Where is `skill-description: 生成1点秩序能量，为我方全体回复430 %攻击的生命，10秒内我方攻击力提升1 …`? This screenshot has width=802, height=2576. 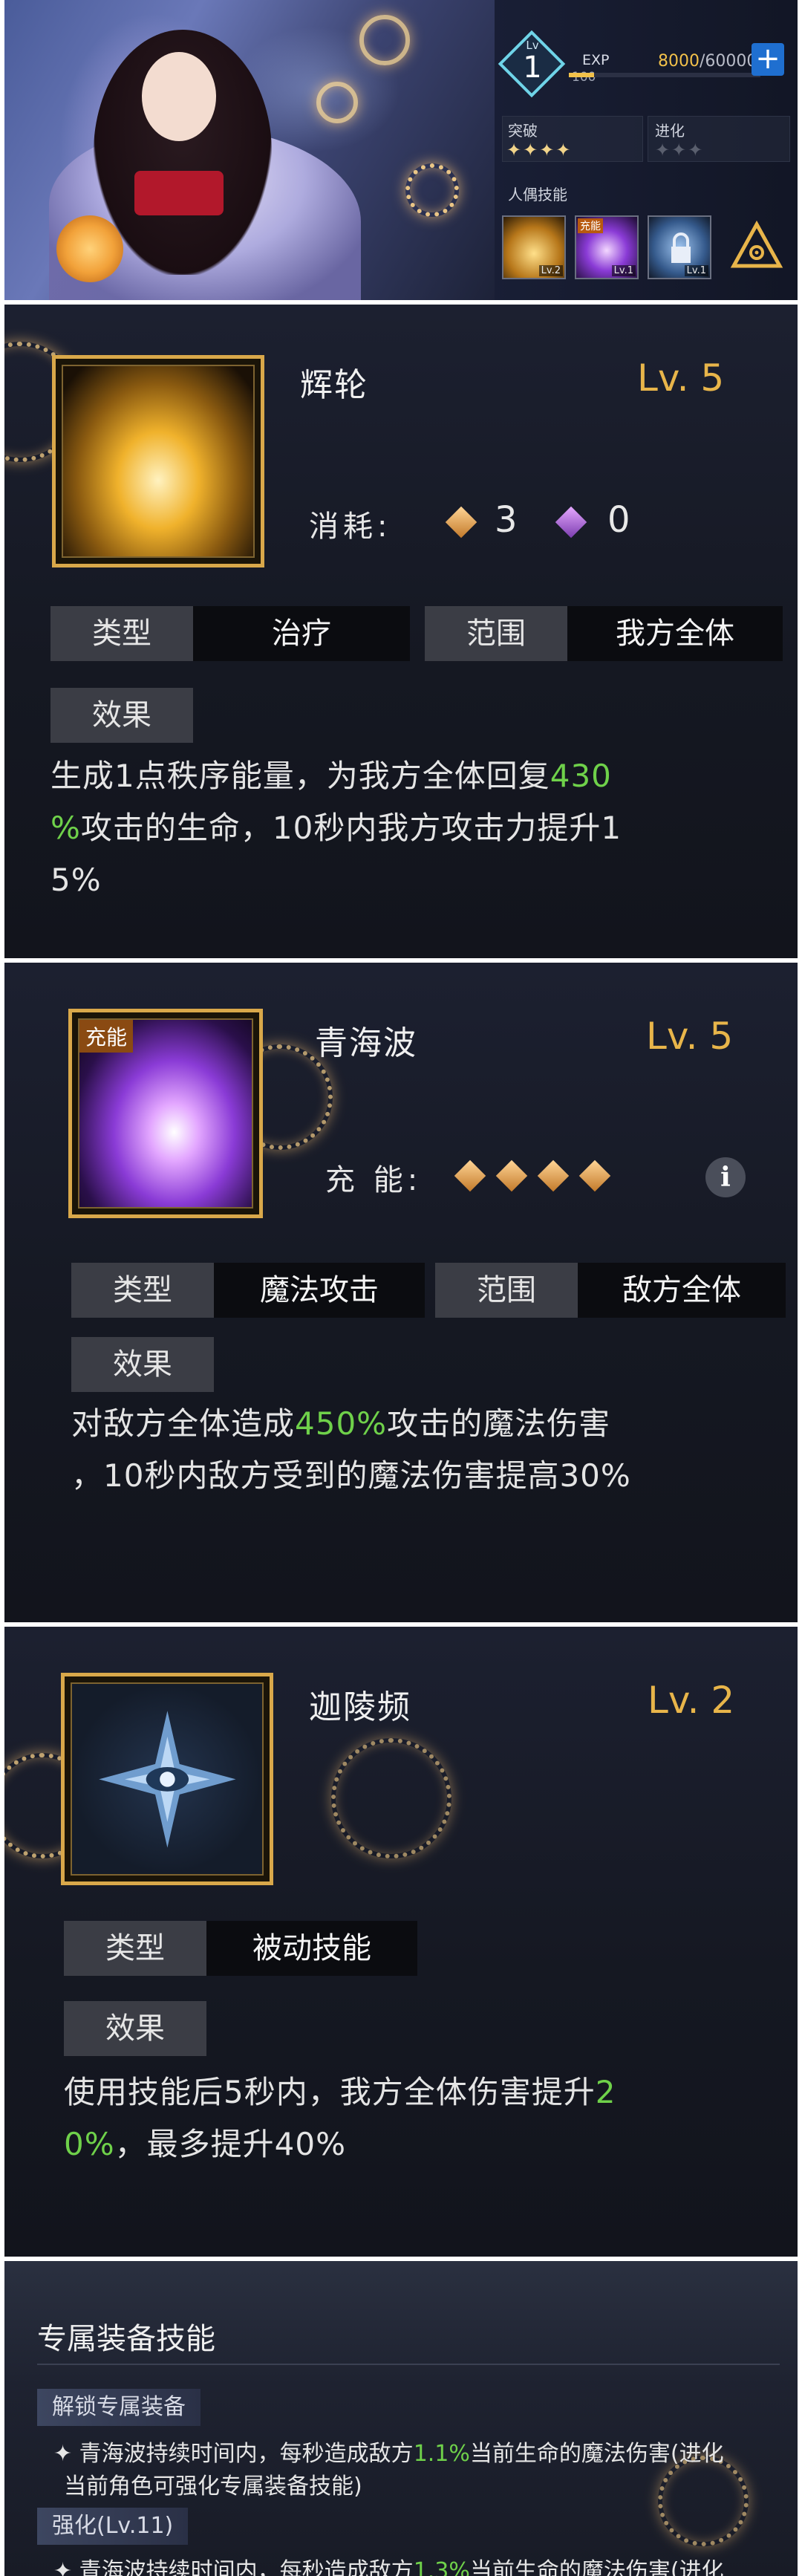
skill-description: 生成1点秩序能量，为我方全体回复430 %攻击的生命，10秒内我方攻击力提升1 … is located at coordinates (336, 828).